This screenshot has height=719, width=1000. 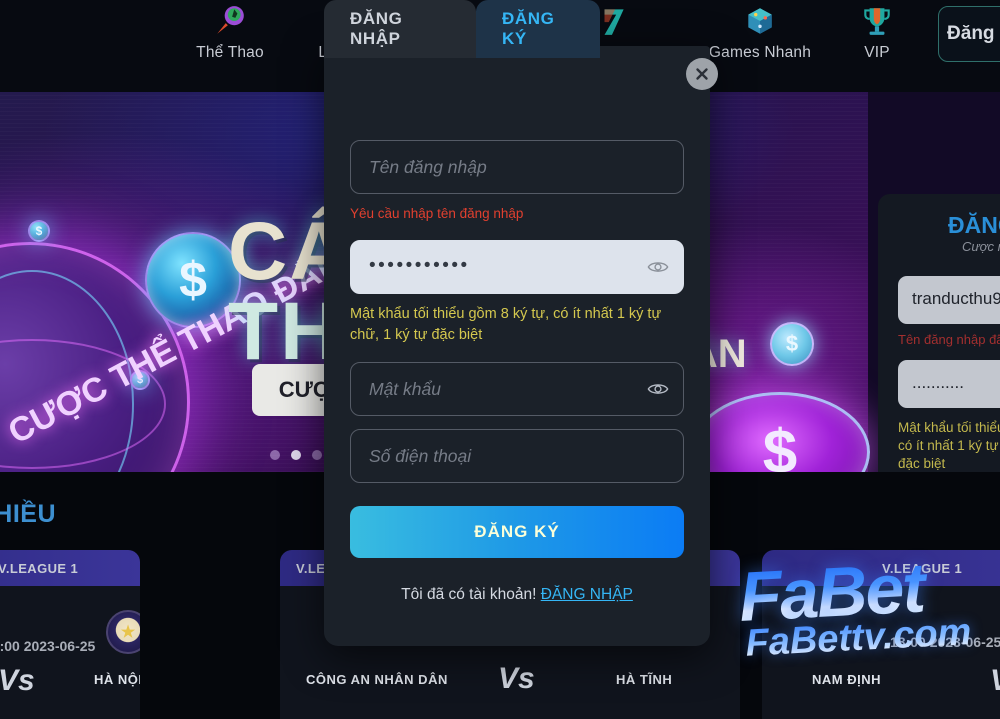 I want to click on side-panel-title: ĐĂNG KÝ, so click(x=974, y=225).